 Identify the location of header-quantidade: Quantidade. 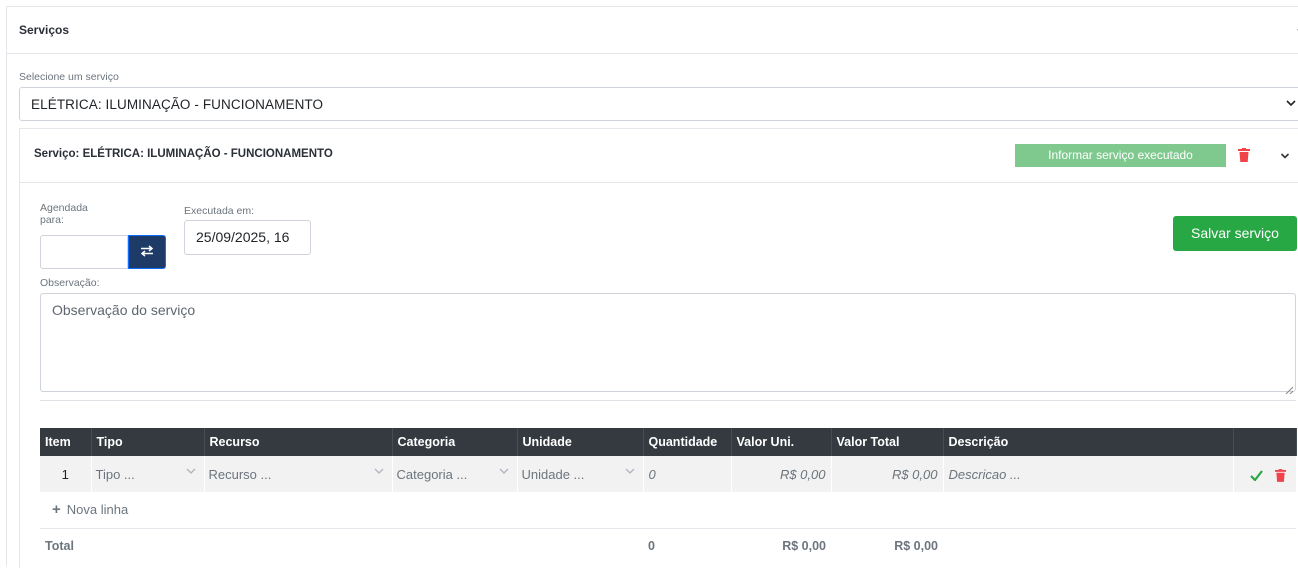
(687, 442).